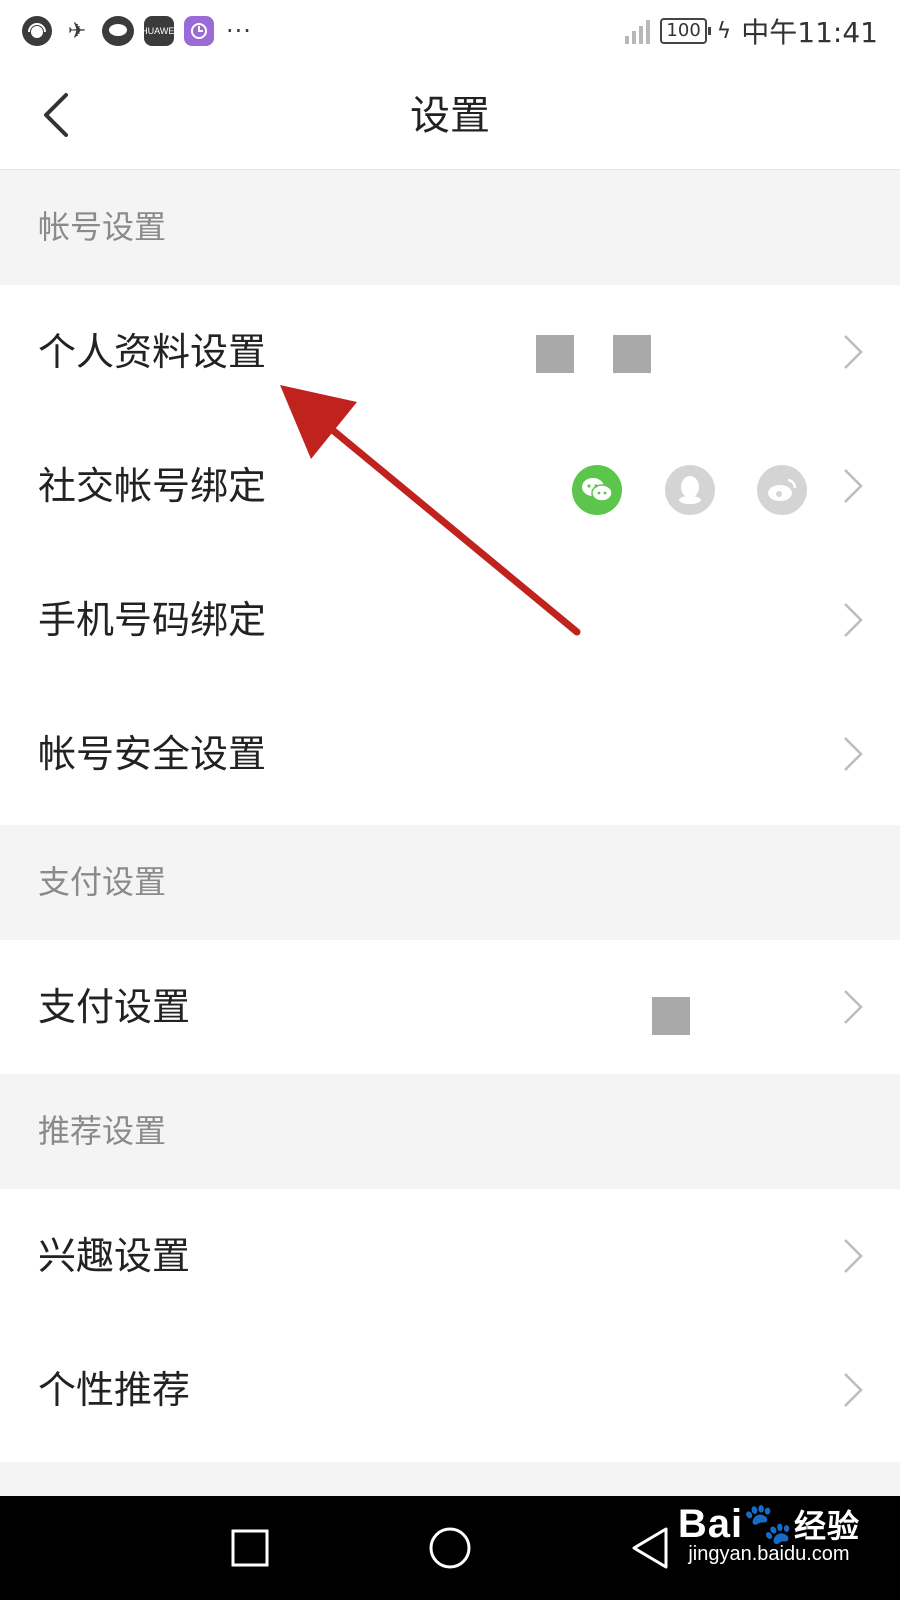 This screenshot has width=900, height=1600. Describe the element at coordinates (450, 1131) in the screenshot. I see `section-header-recommendation: 推荐设置` at that location.